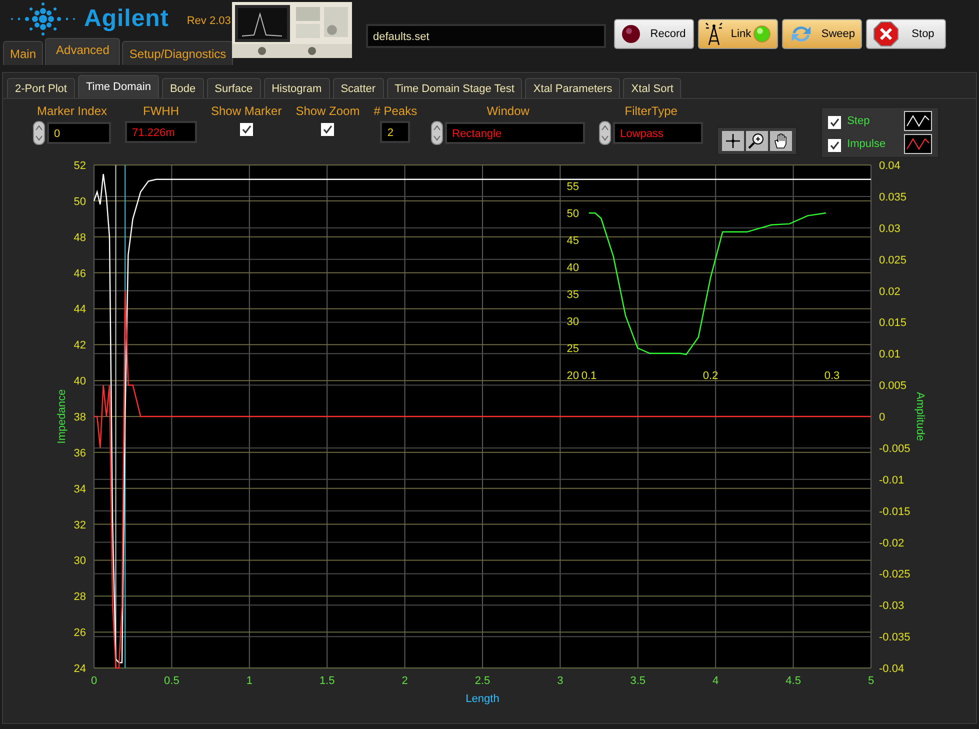  What do you see at coordinates (572, 187) in the screenshot?
I see `tick-label: 55` at bounding box center [572, 187].